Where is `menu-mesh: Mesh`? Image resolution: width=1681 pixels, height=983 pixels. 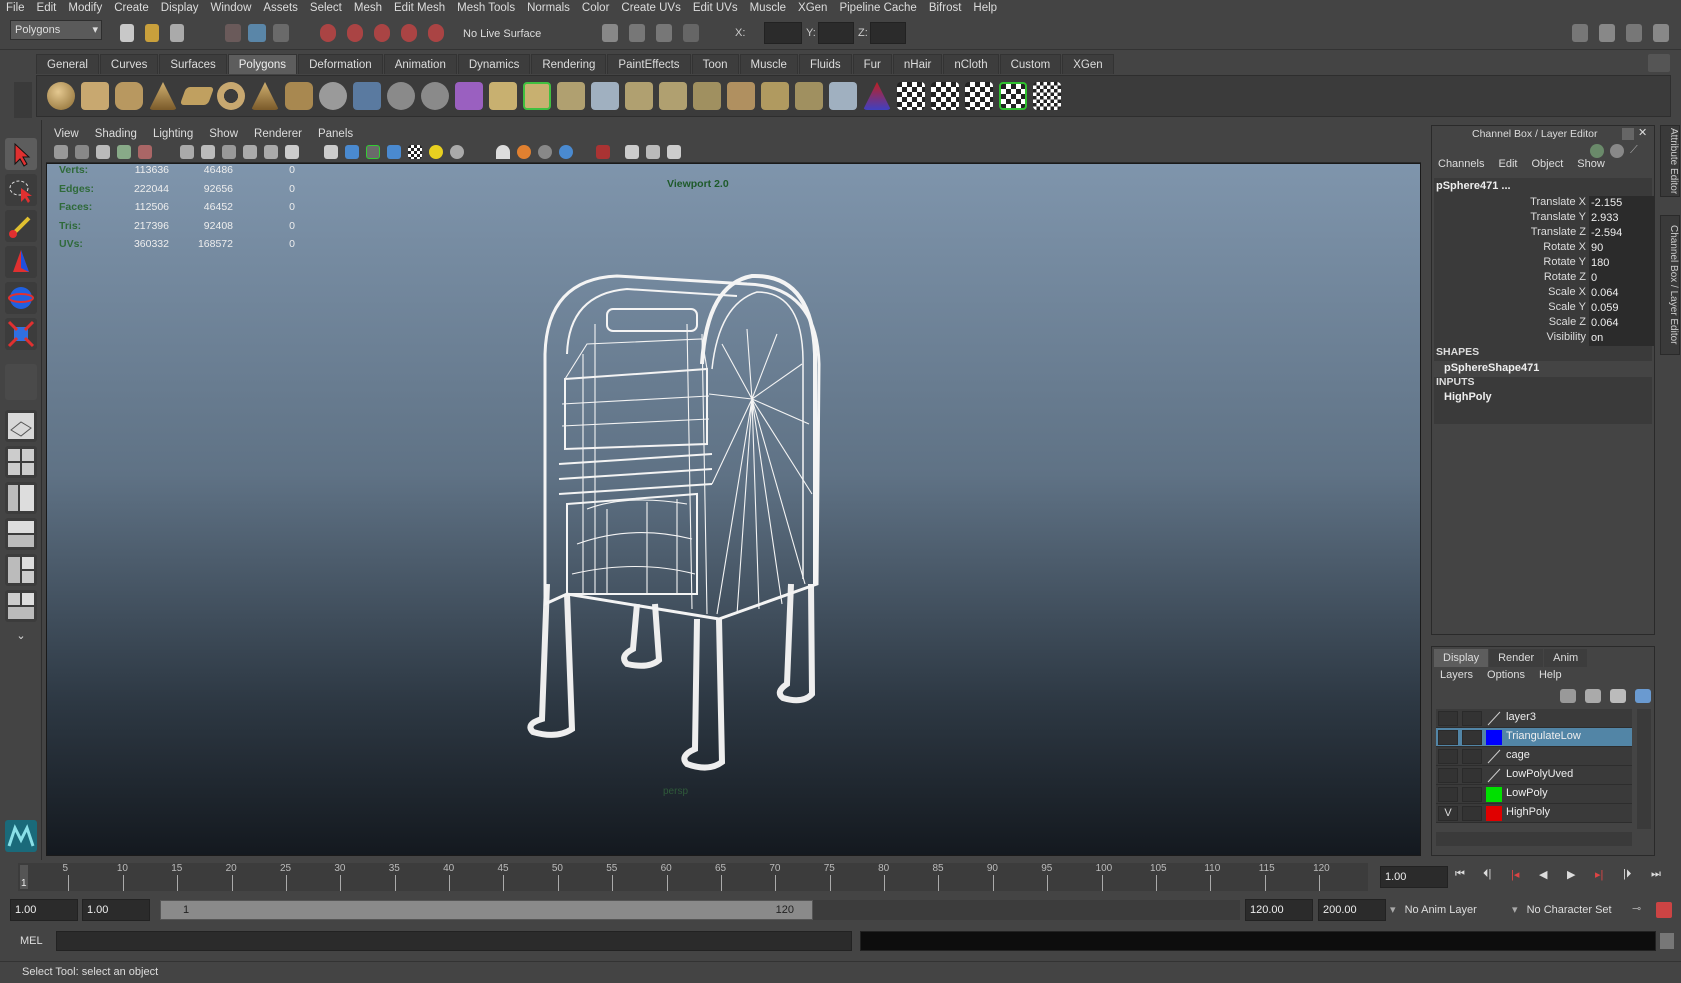 menu-mesh: Mesh is located at coordinates (368, 8).